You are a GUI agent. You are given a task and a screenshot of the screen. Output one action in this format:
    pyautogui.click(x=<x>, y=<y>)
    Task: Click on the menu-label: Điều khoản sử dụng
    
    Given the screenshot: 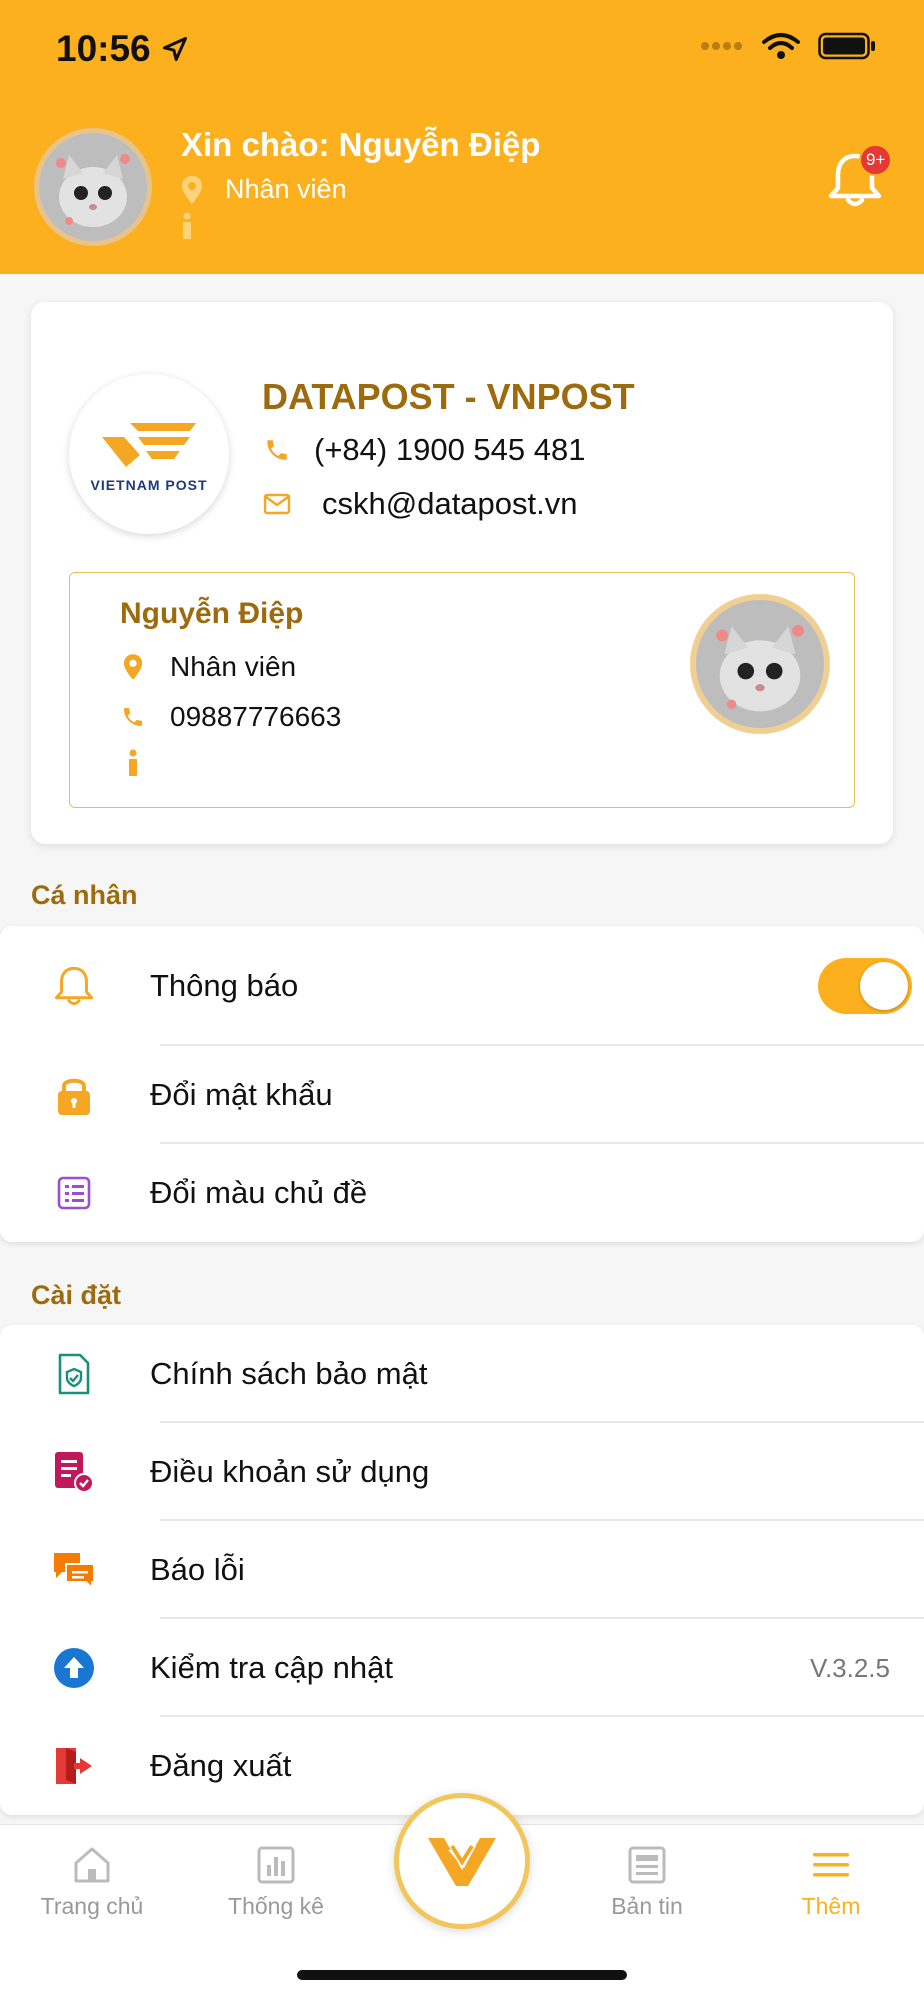 What is the action you would take?
    pyautogui.click(x=290, y=1471)
    